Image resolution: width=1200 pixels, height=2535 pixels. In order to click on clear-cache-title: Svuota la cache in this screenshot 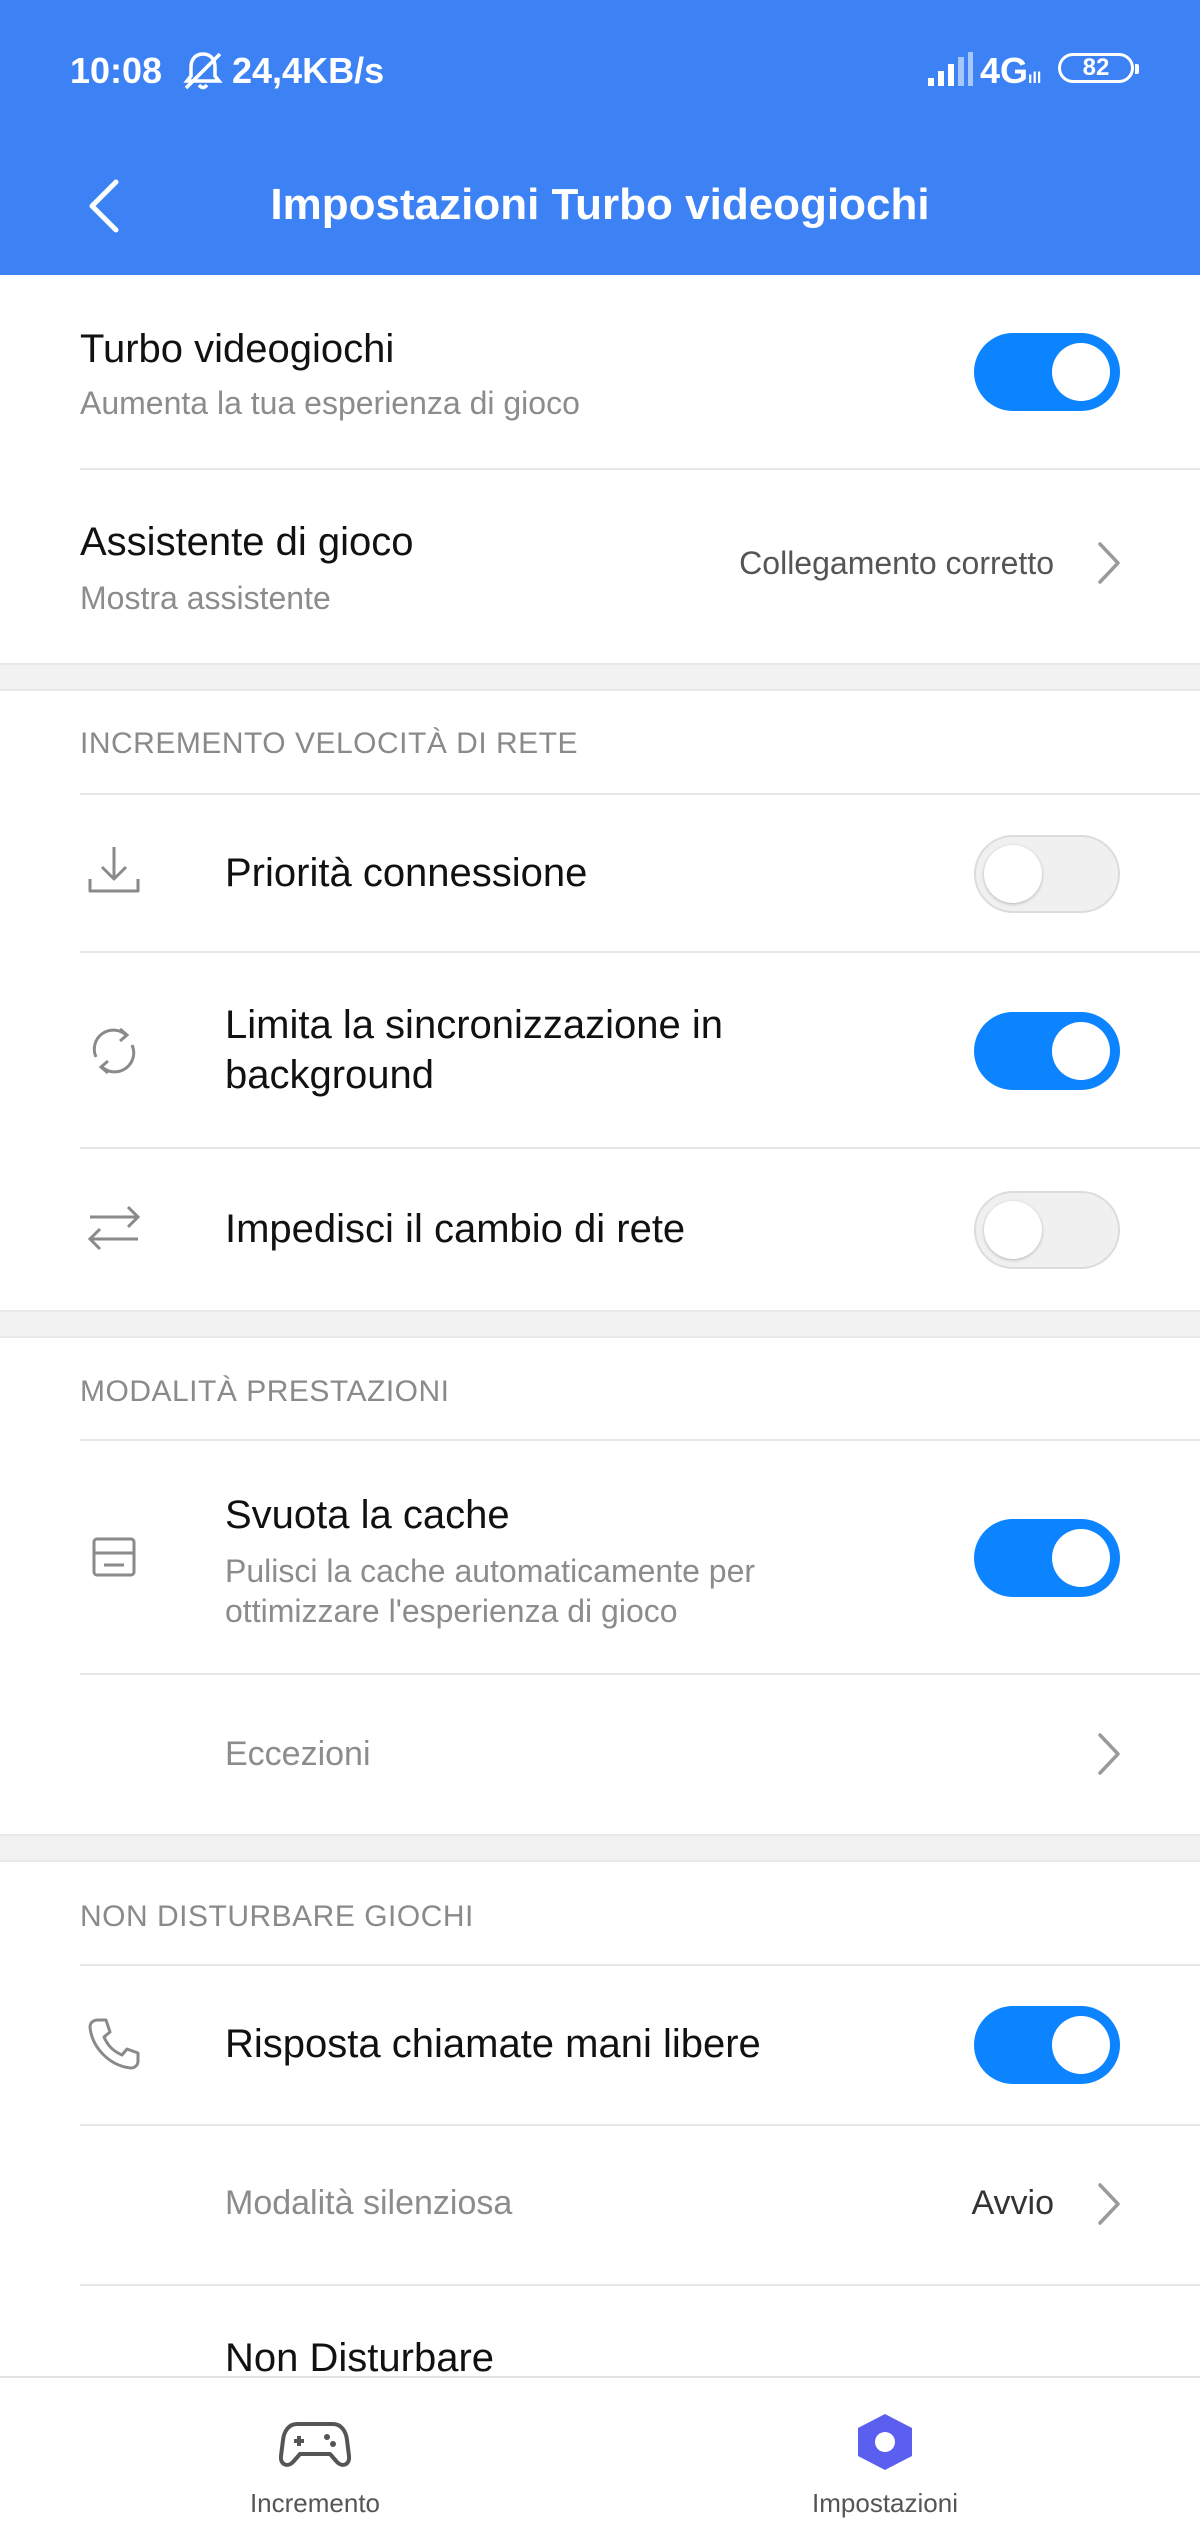, I will do `click(367, 1515)`.